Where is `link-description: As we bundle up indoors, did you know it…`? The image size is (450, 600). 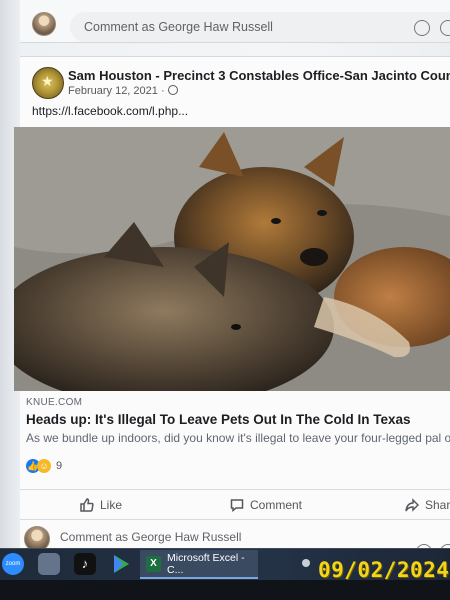 link-description: As we bundle up indoors, did you know it… is located at coordinates (238, 438).